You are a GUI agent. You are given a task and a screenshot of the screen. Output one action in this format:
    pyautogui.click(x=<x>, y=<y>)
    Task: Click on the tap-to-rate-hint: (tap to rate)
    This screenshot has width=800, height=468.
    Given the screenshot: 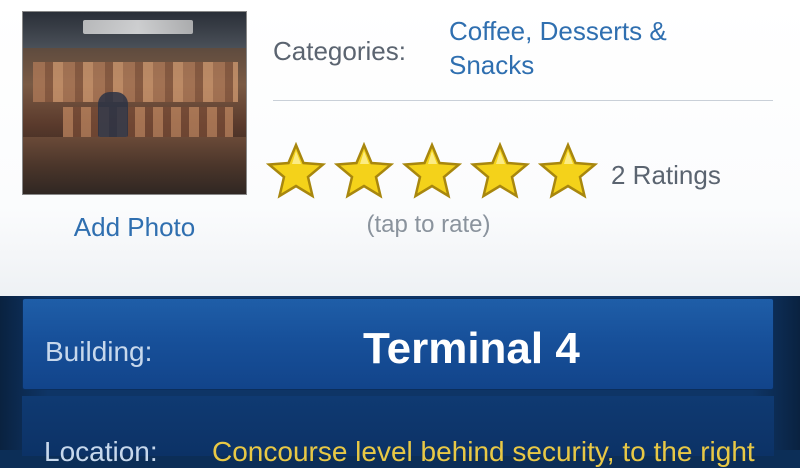 What is the action you would take?
    pyautogui.click(x=428, y=224)
    